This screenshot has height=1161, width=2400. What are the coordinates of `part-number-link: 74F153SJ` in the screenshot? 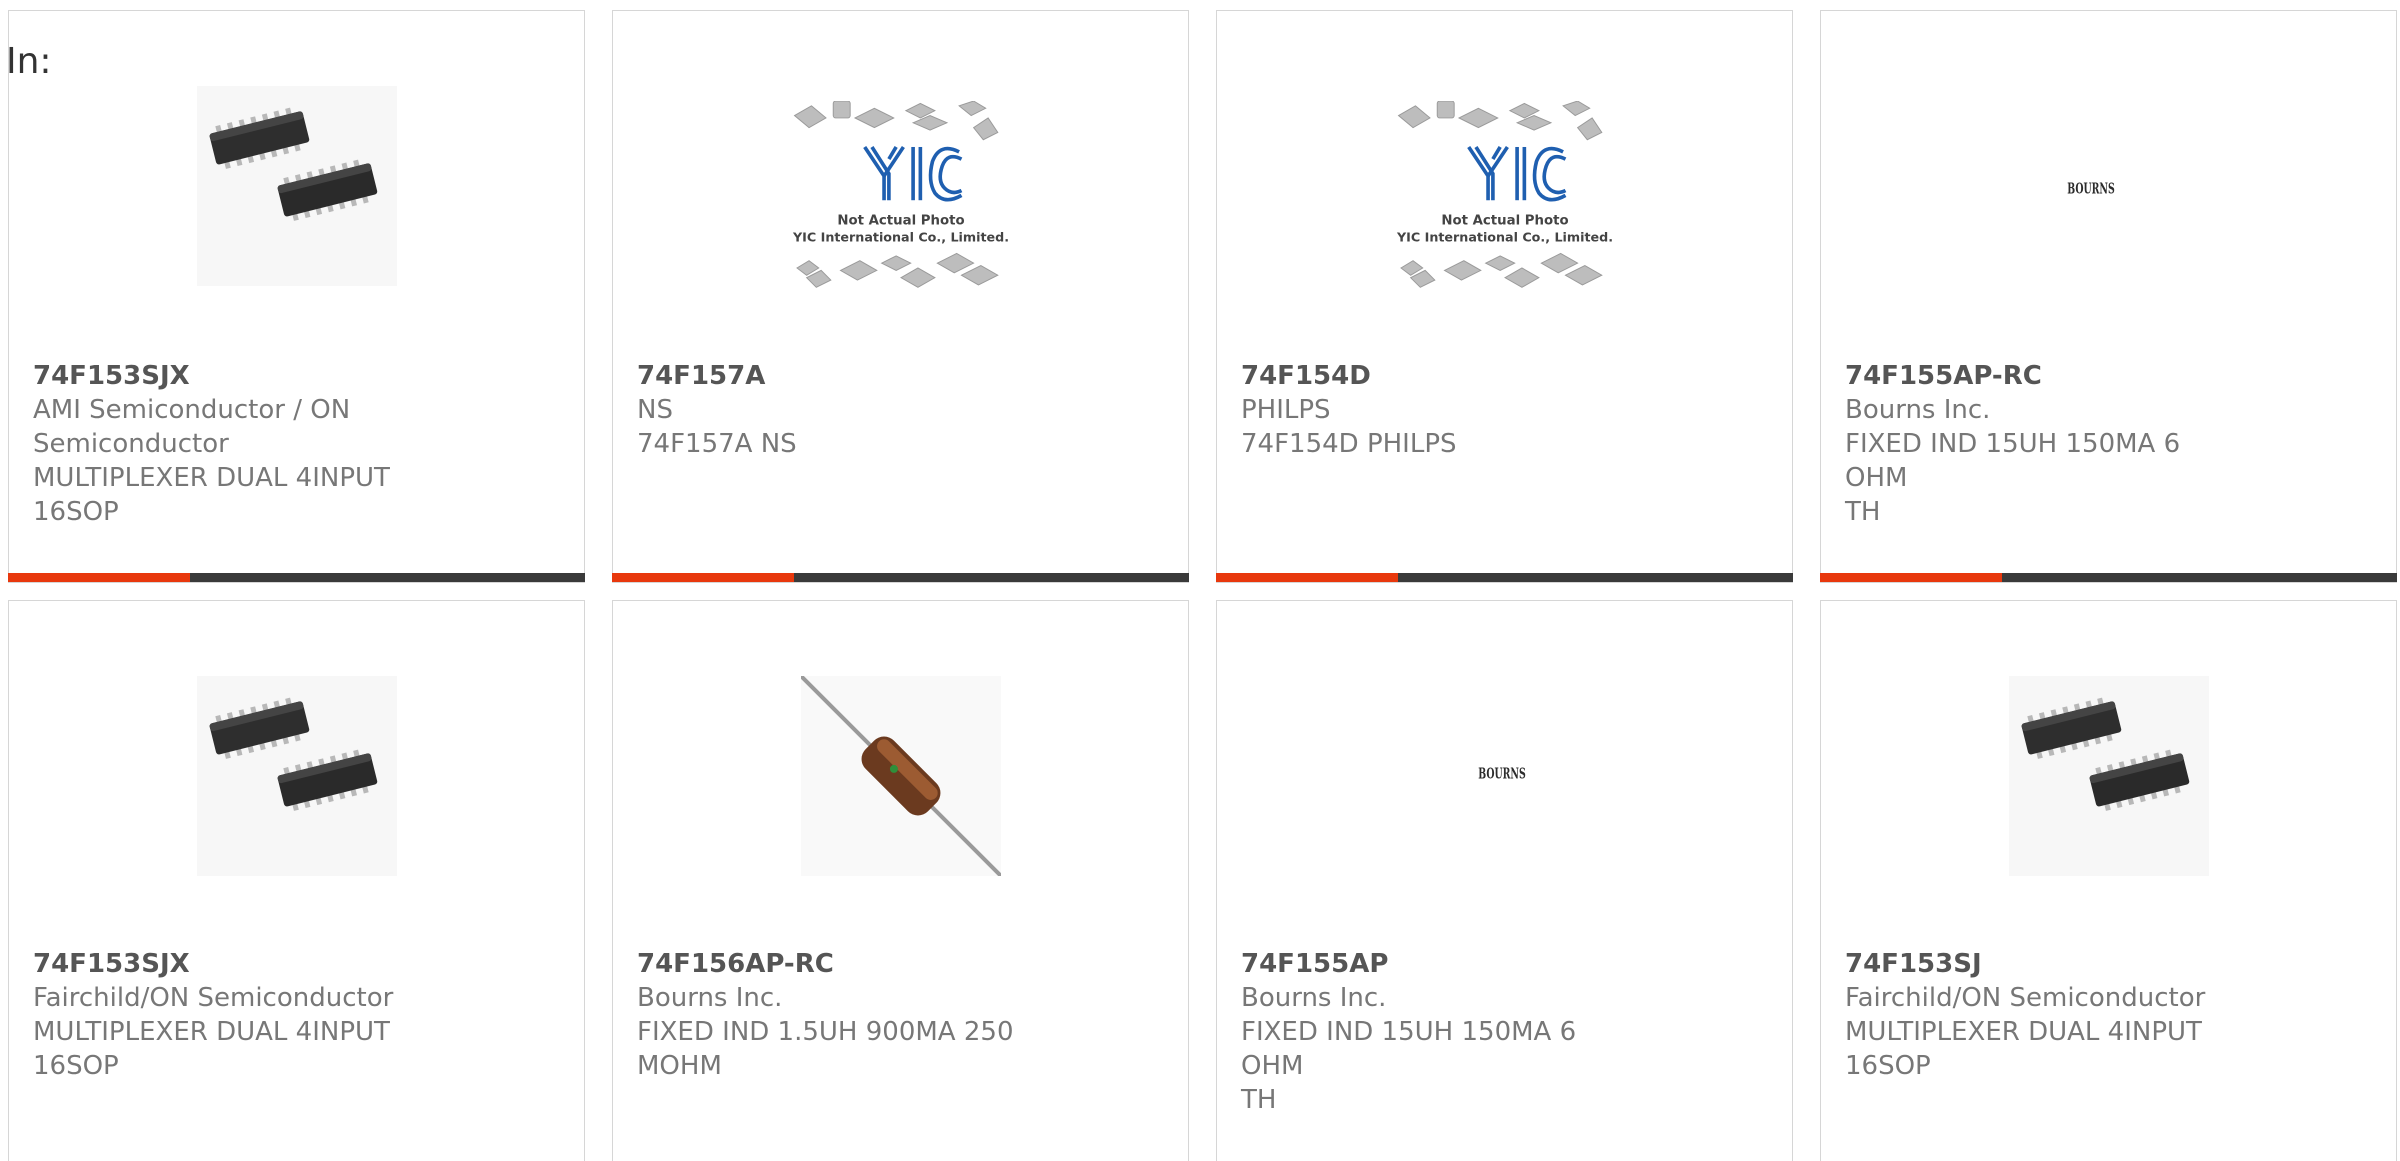 It's located at (2035, 964).